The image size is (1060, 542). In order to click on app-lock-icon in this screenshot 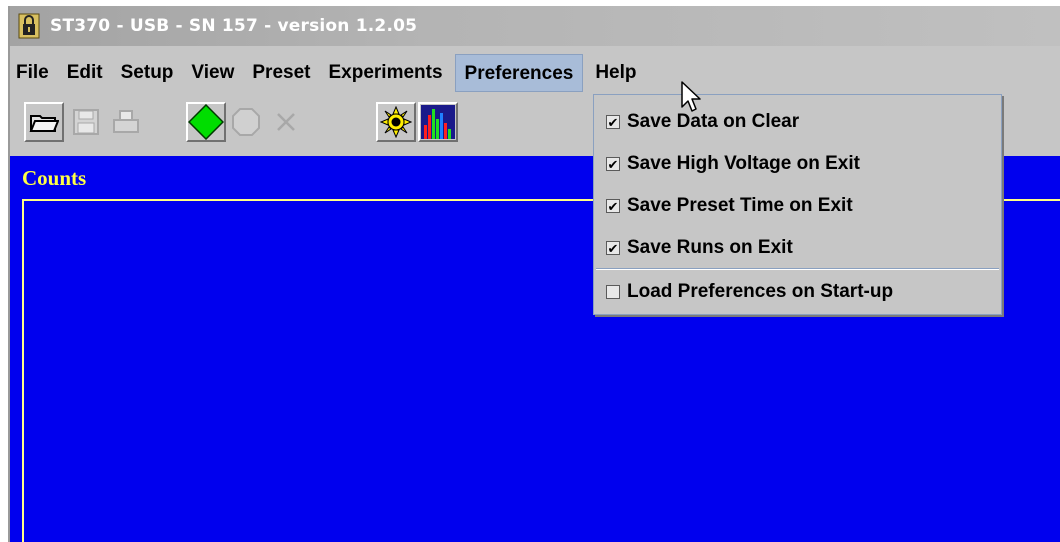, I will do `click(30, 26)`.